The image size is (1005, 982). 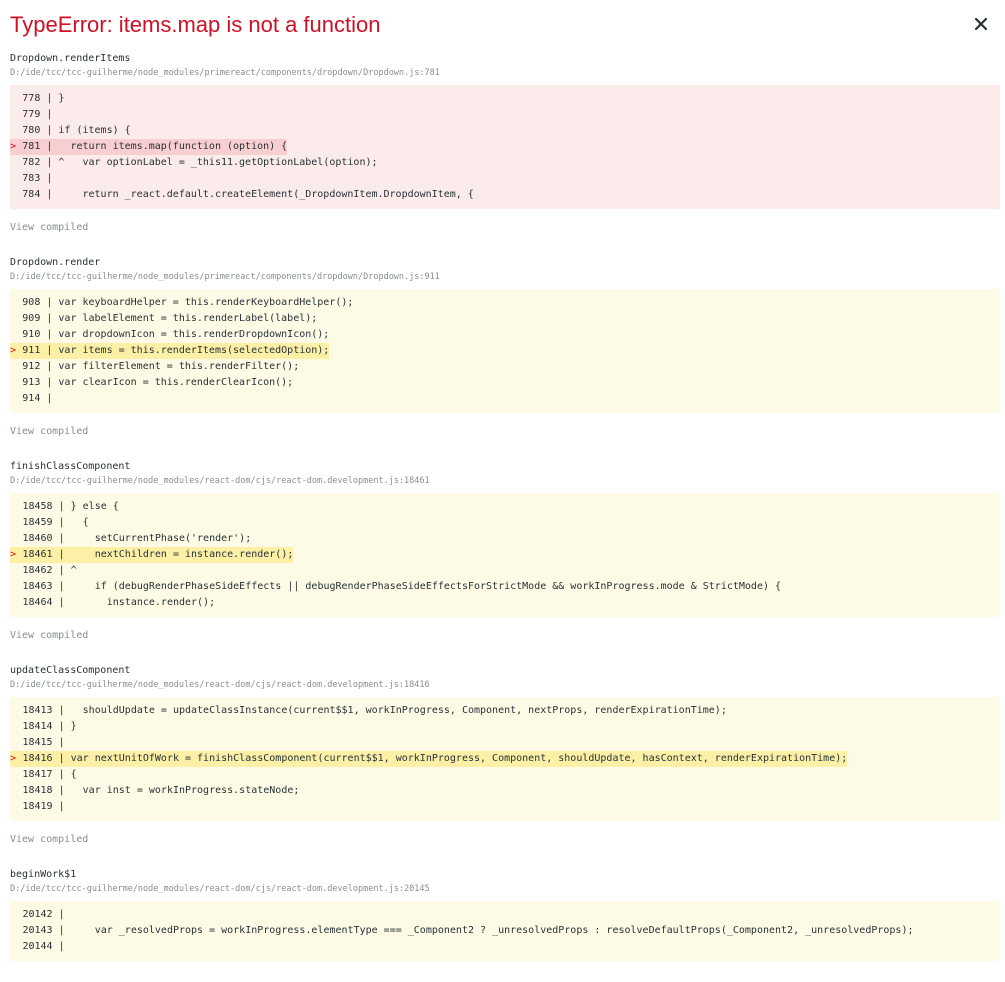 What do you see at coordinates (37, 914) in the screenshot?
I see `line-number: 20142` at bounding box center [37, 914].